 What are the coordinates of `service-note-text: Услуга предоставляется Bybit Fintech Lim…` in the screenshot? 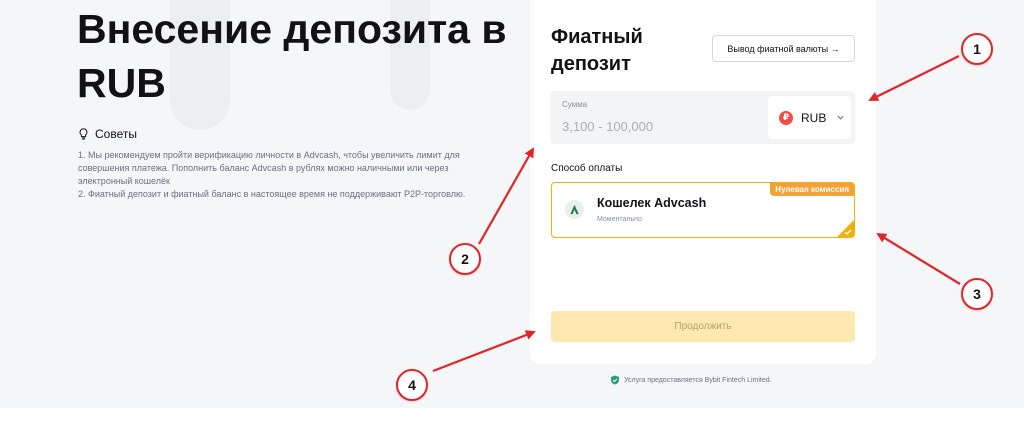 It's located at (698, 380).